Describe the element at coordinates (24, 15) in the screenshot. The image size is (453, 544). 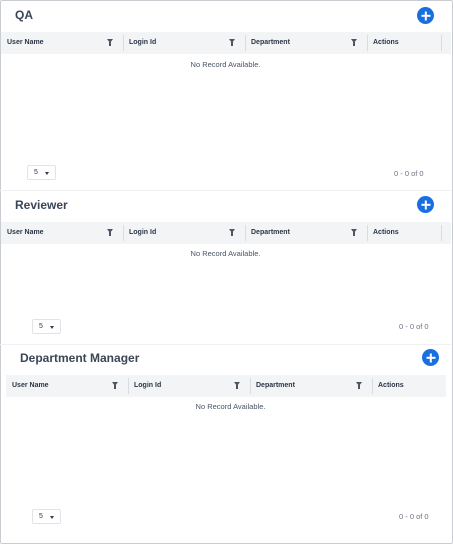
I see `section-title: QA` at that location.